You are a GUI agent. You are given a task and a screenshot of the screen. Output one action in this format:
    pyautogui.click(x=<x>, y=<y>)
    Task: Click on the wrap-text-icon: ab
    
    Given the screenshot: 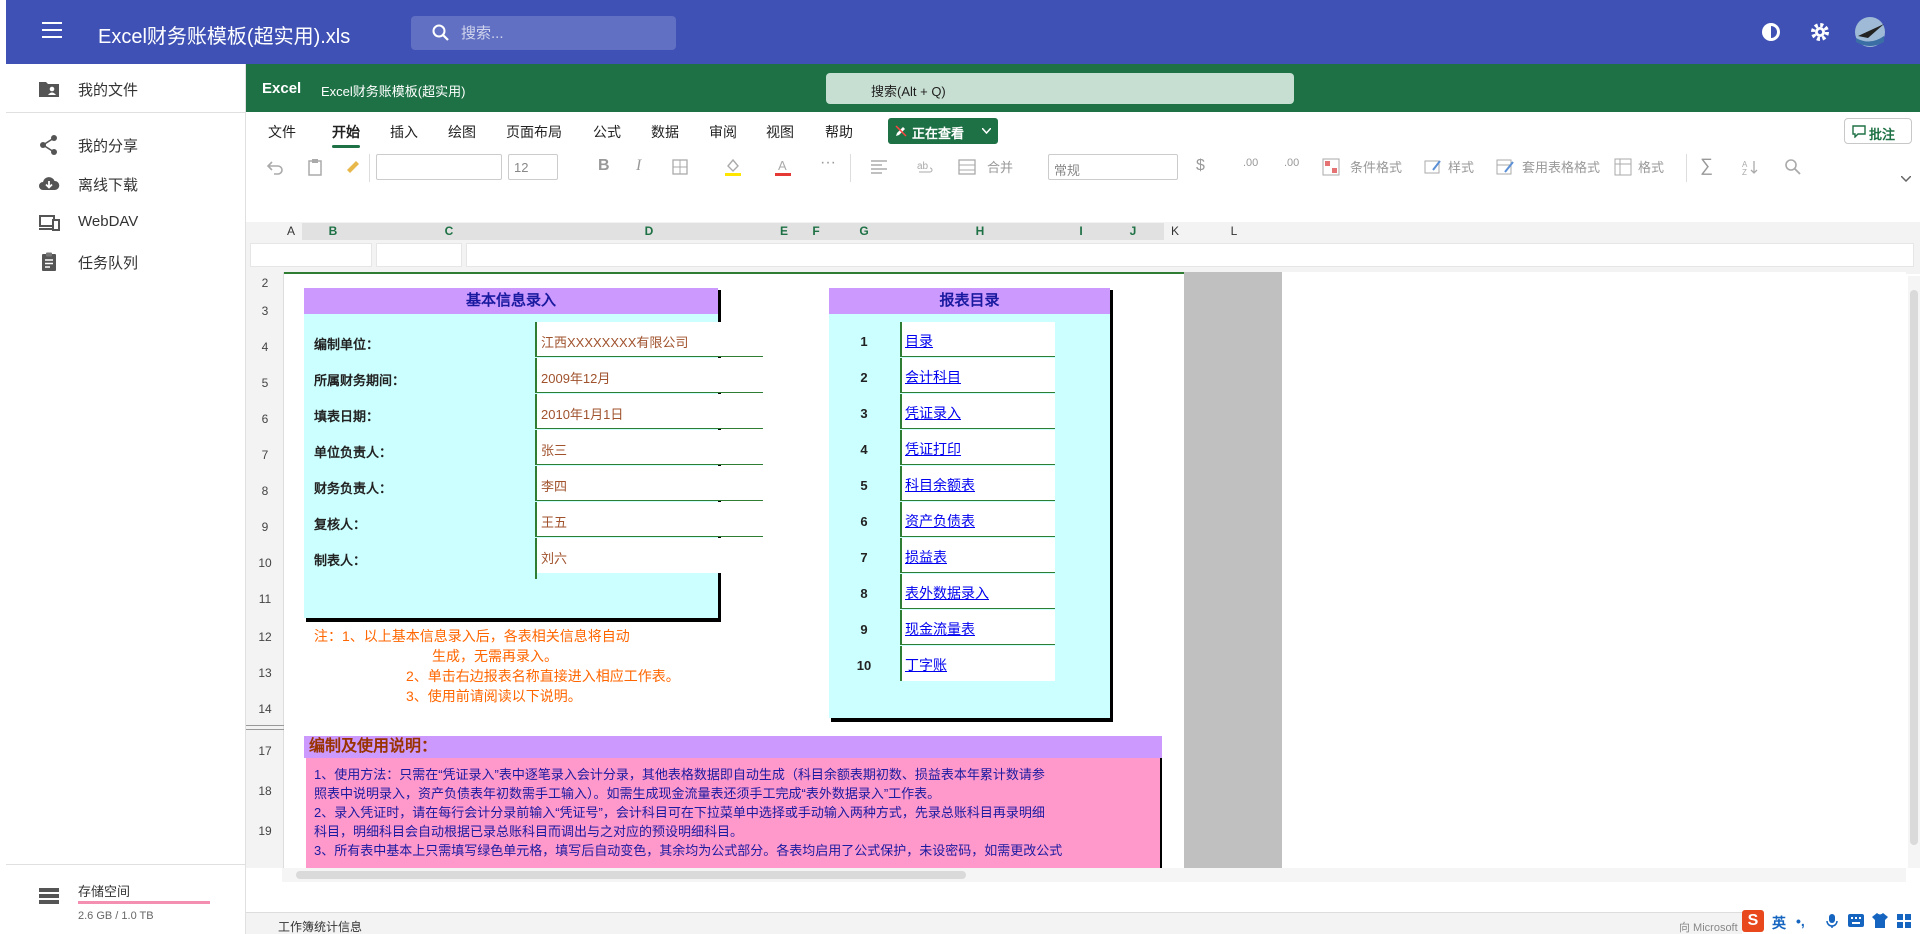 What is the action you would take?
    pyautogui.click(x=925, y=167)
    